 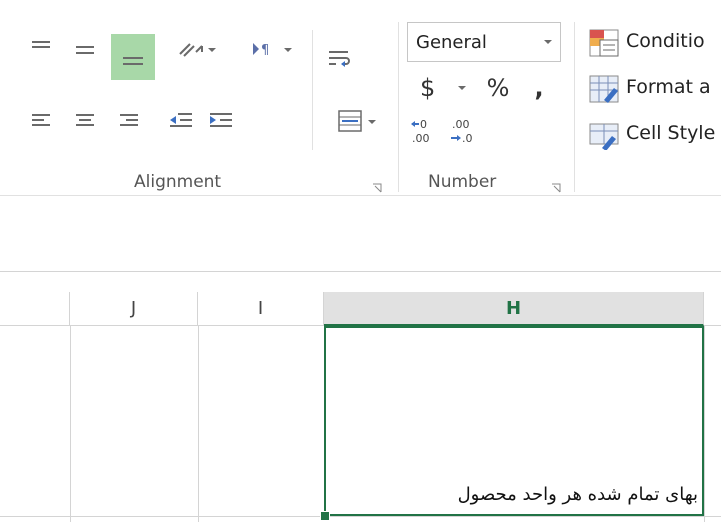 I want to click on comma-style-button: ,, so click(x=539, y=88).